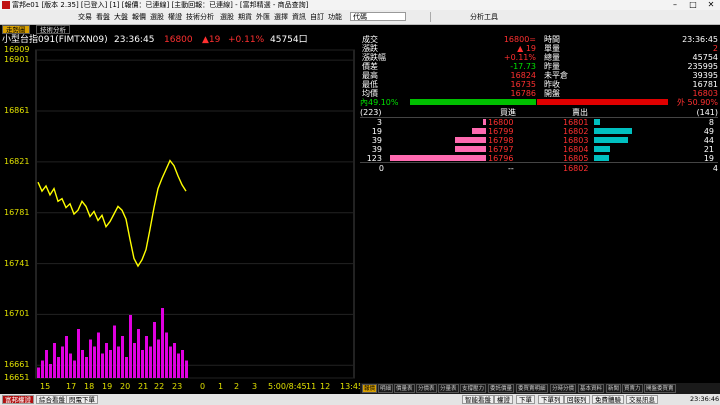  What do you see at coordinates (82, 399) in the screenshot?
I see `status-button-flash-order: 閃電下單` at bounding box center [82, 399].